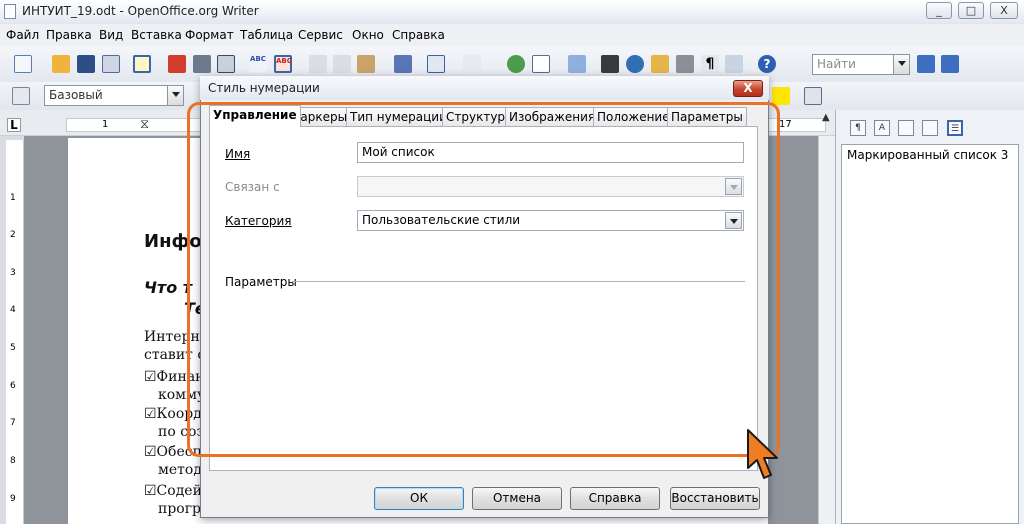 Image resolution: width=1024 pixels, height=524 pixels. What do you see at coordinates (264, 88) in the screenshot?
I see `dialog-title: Стиль нумерации` at bounding box center [264, 88].